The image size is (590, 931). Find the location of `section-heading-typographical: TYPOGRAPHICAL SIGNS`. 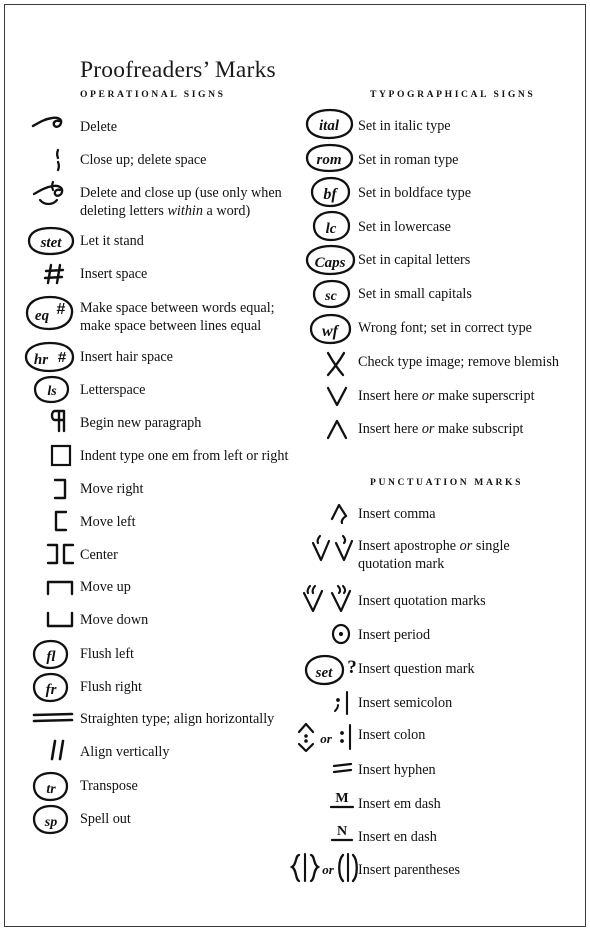

section-heading-typographical: TYPOGRAPHICAL SIGNS is located at coordinates (453, 94).